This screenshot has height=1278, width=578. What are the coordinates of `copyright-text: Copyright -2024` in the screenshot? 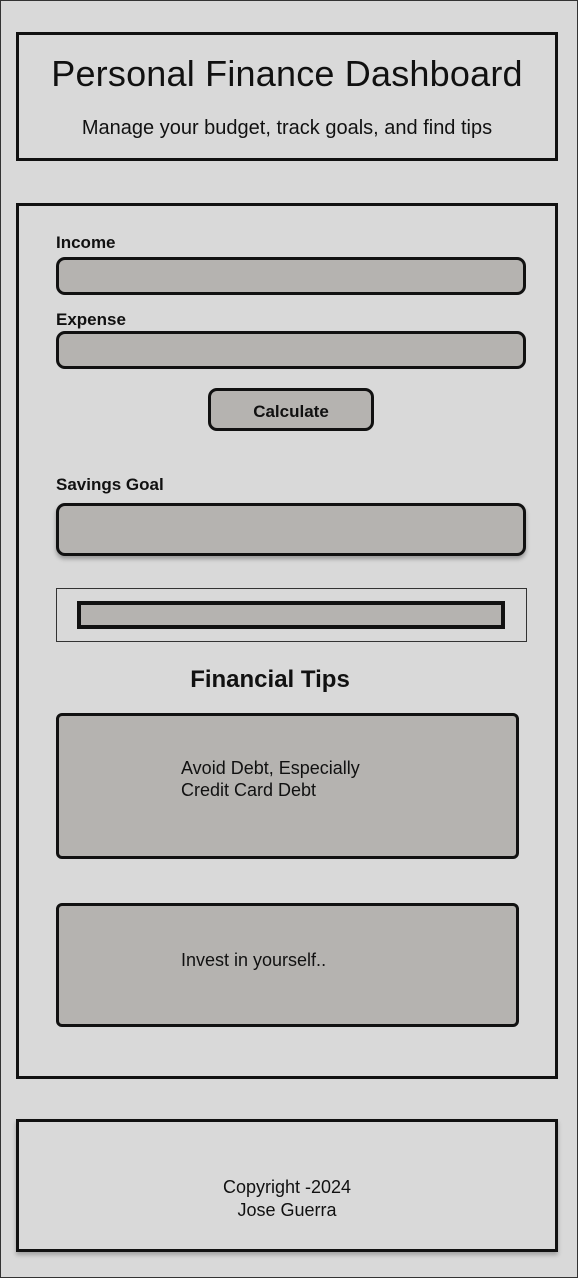 It's located at (287, 1187).